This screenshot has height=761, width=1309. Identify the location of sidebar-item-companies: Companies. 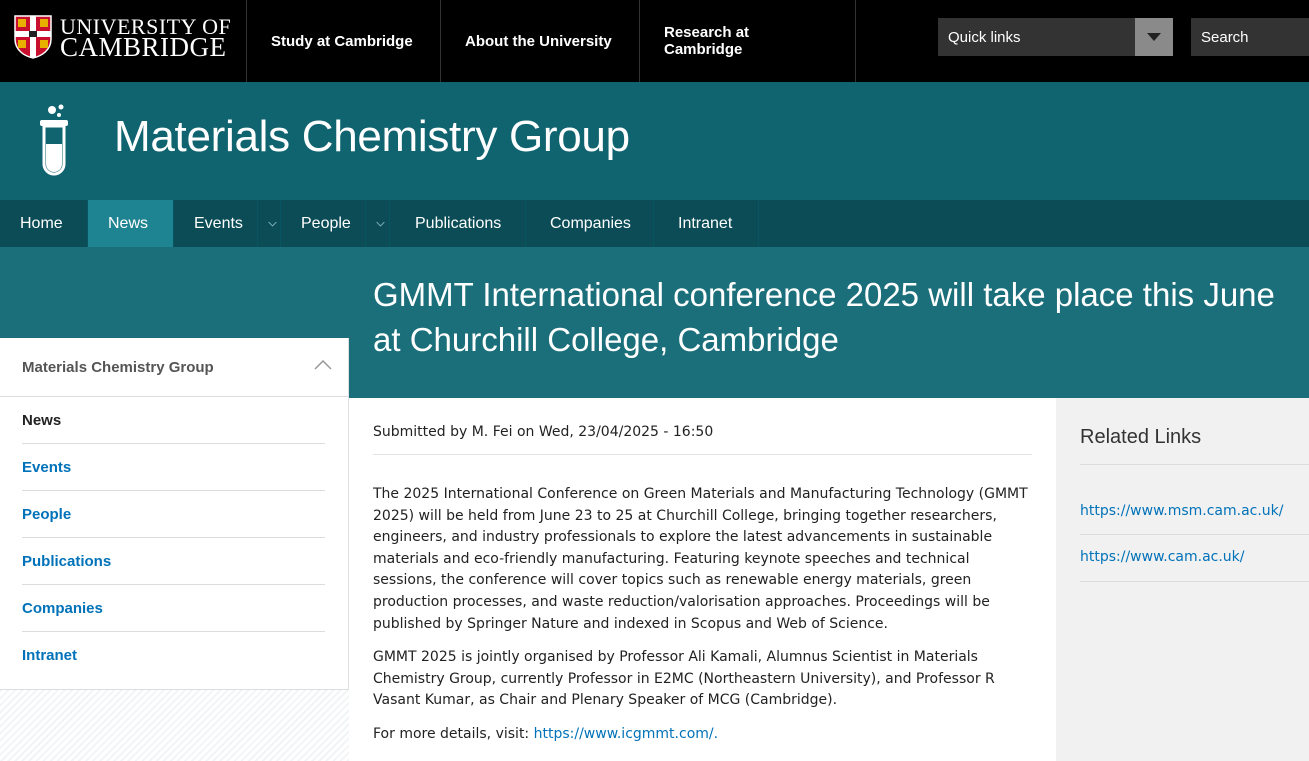
(173, 608).